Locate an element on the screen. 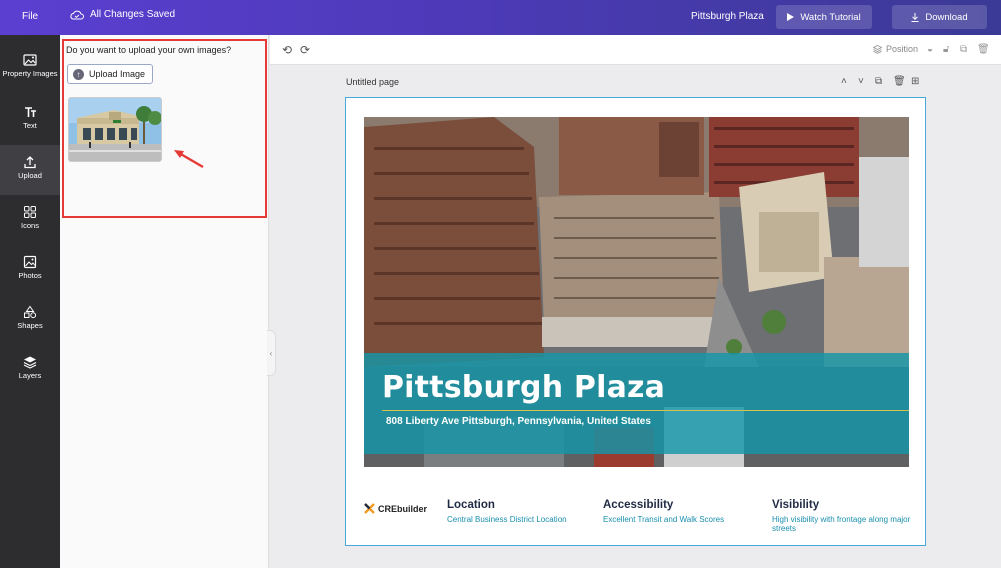  rail-label: Property Images is located at coordinates (30, 73).